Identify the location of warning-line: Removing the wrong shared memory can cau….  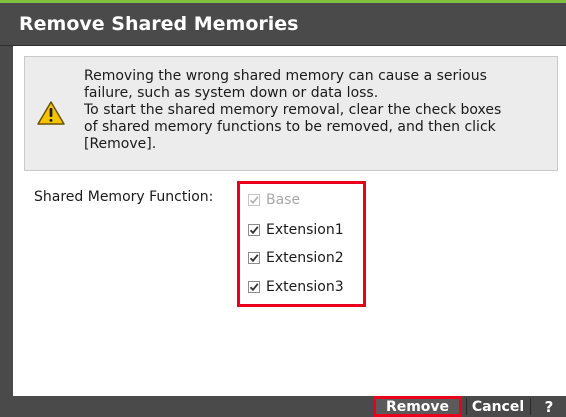
(285, 76).